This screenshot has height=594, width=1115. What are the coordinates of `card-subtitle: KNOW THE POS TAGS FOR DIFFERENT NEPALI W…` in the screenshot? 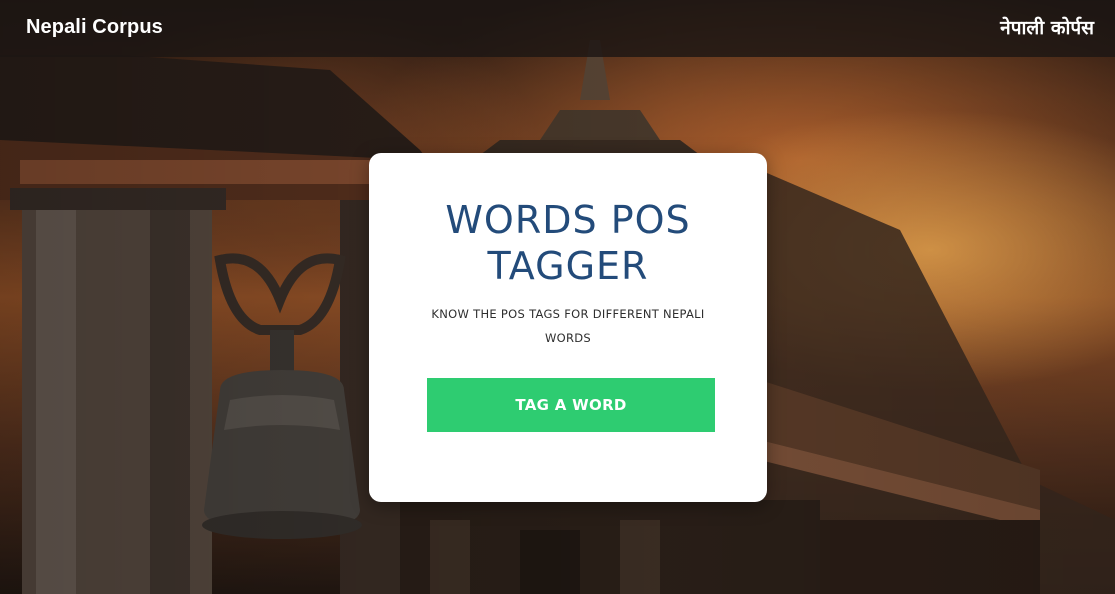 It's located at (568, 326).